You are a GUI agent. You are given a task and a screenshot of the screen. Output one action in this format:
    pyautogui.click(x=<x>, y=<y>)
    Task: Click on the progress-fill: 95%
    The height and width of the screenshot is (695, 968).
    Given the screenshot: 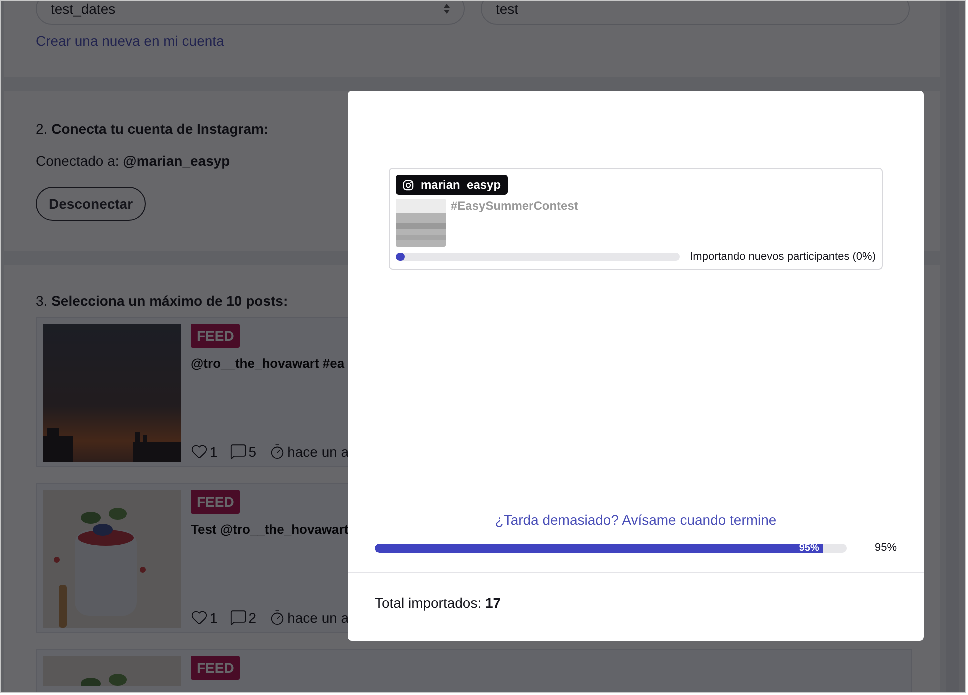 What is the action you would take?
    pyautogui.click(x=599, y=548)
    